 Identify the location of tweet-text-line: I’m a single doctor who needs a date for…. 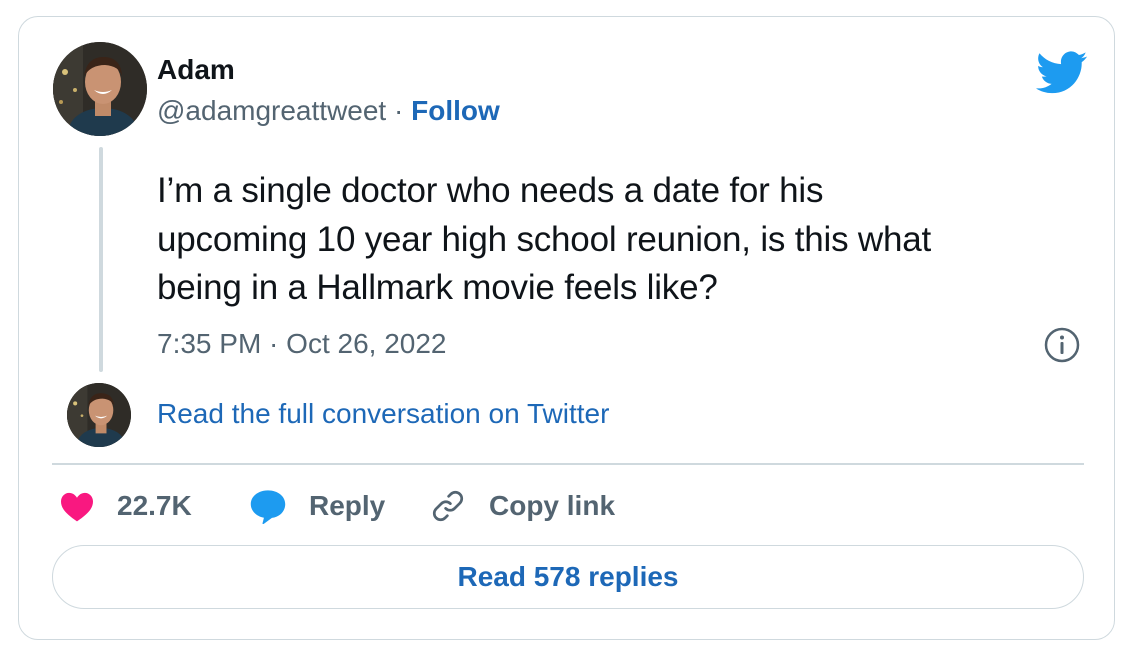
(490, 190).